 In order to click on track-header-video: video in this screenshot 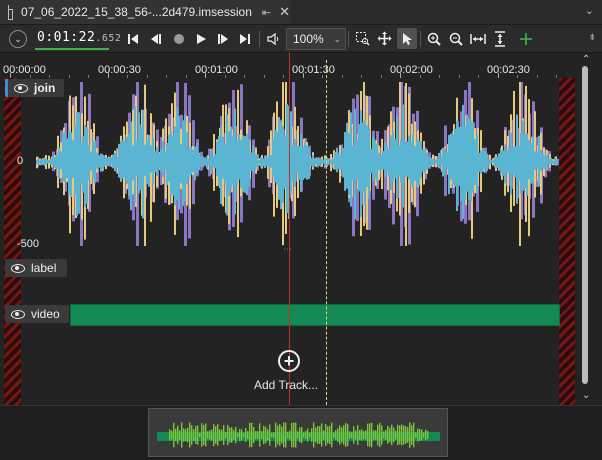, I will do `click(37, 314)`.